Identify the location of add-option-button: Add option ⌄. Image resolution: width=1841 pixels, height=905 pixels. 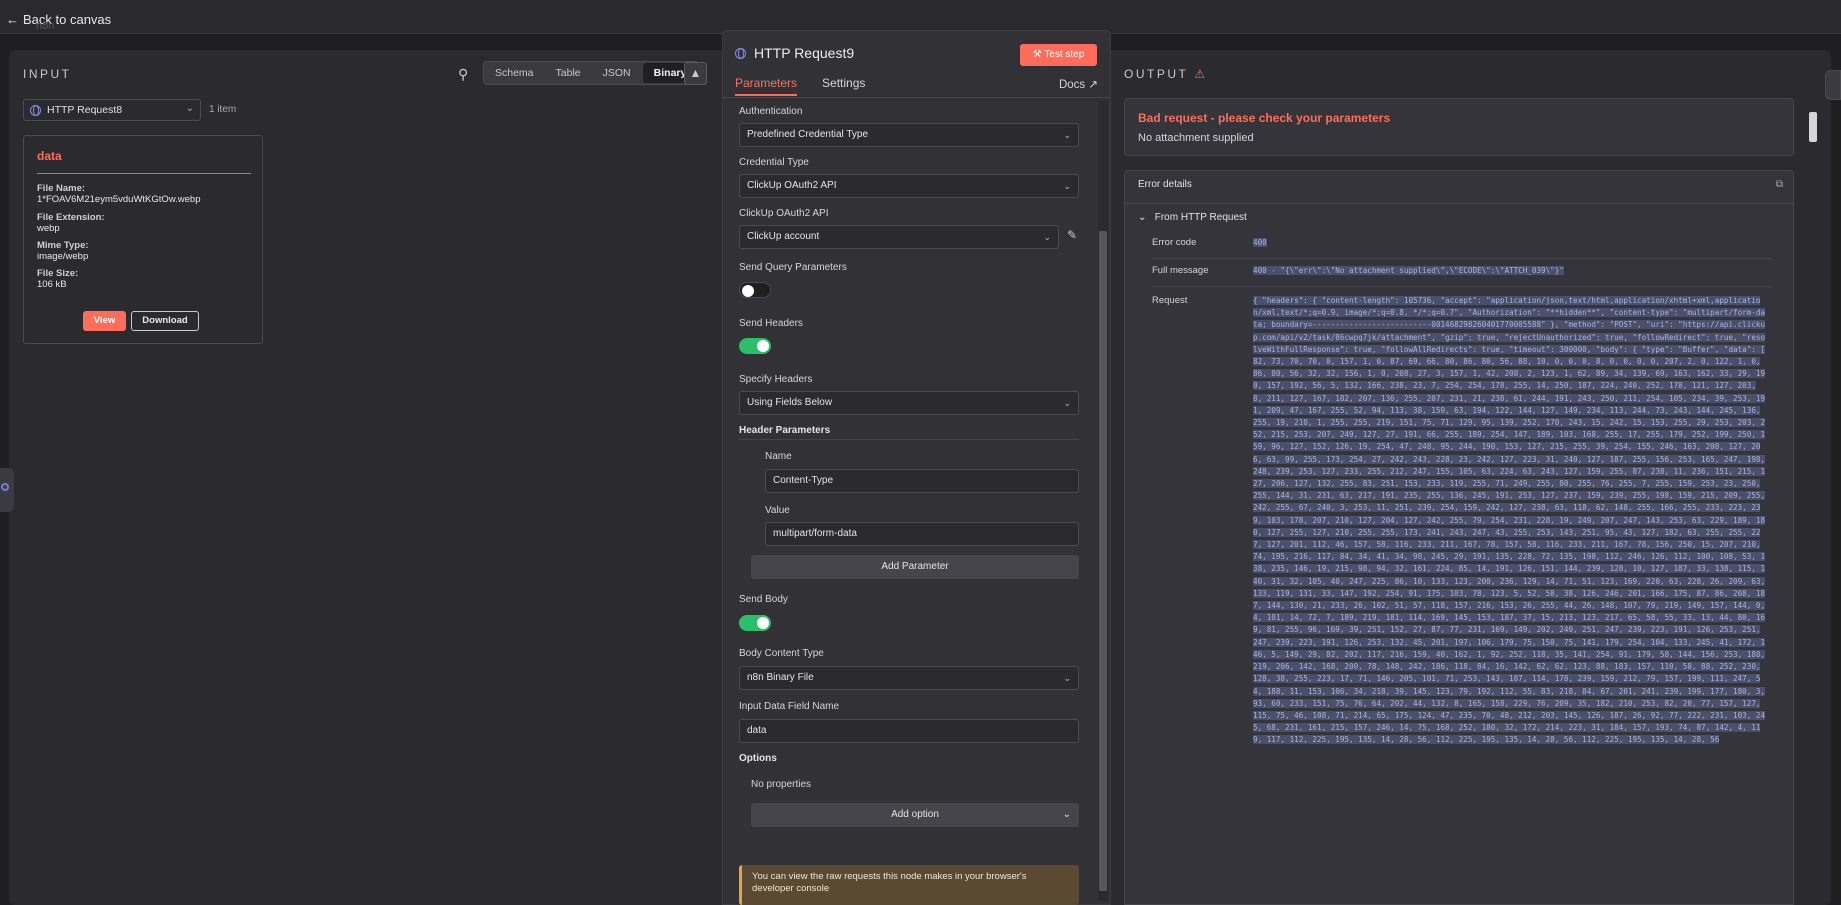
(915, 815).